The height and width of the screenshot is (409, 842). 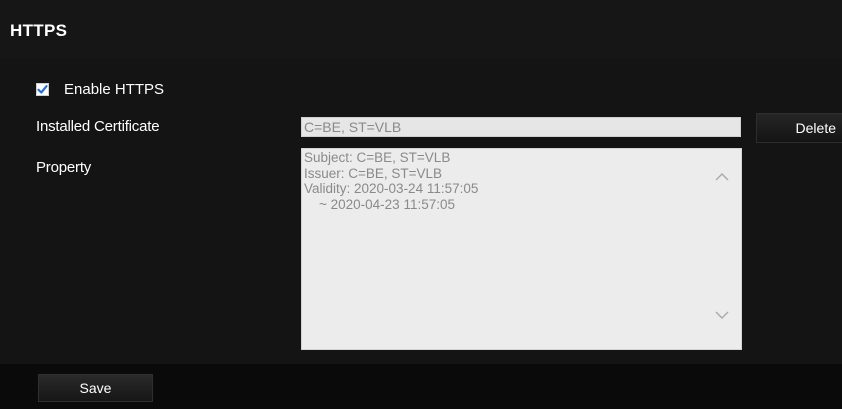 I want to click on checkmark-icon, so click(x=42, y=89).